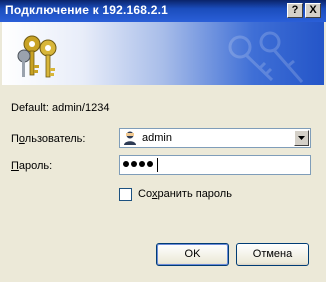 This screenshot has height=282, width=326. I want to click on username-combobox: admin, so click(215, 138).